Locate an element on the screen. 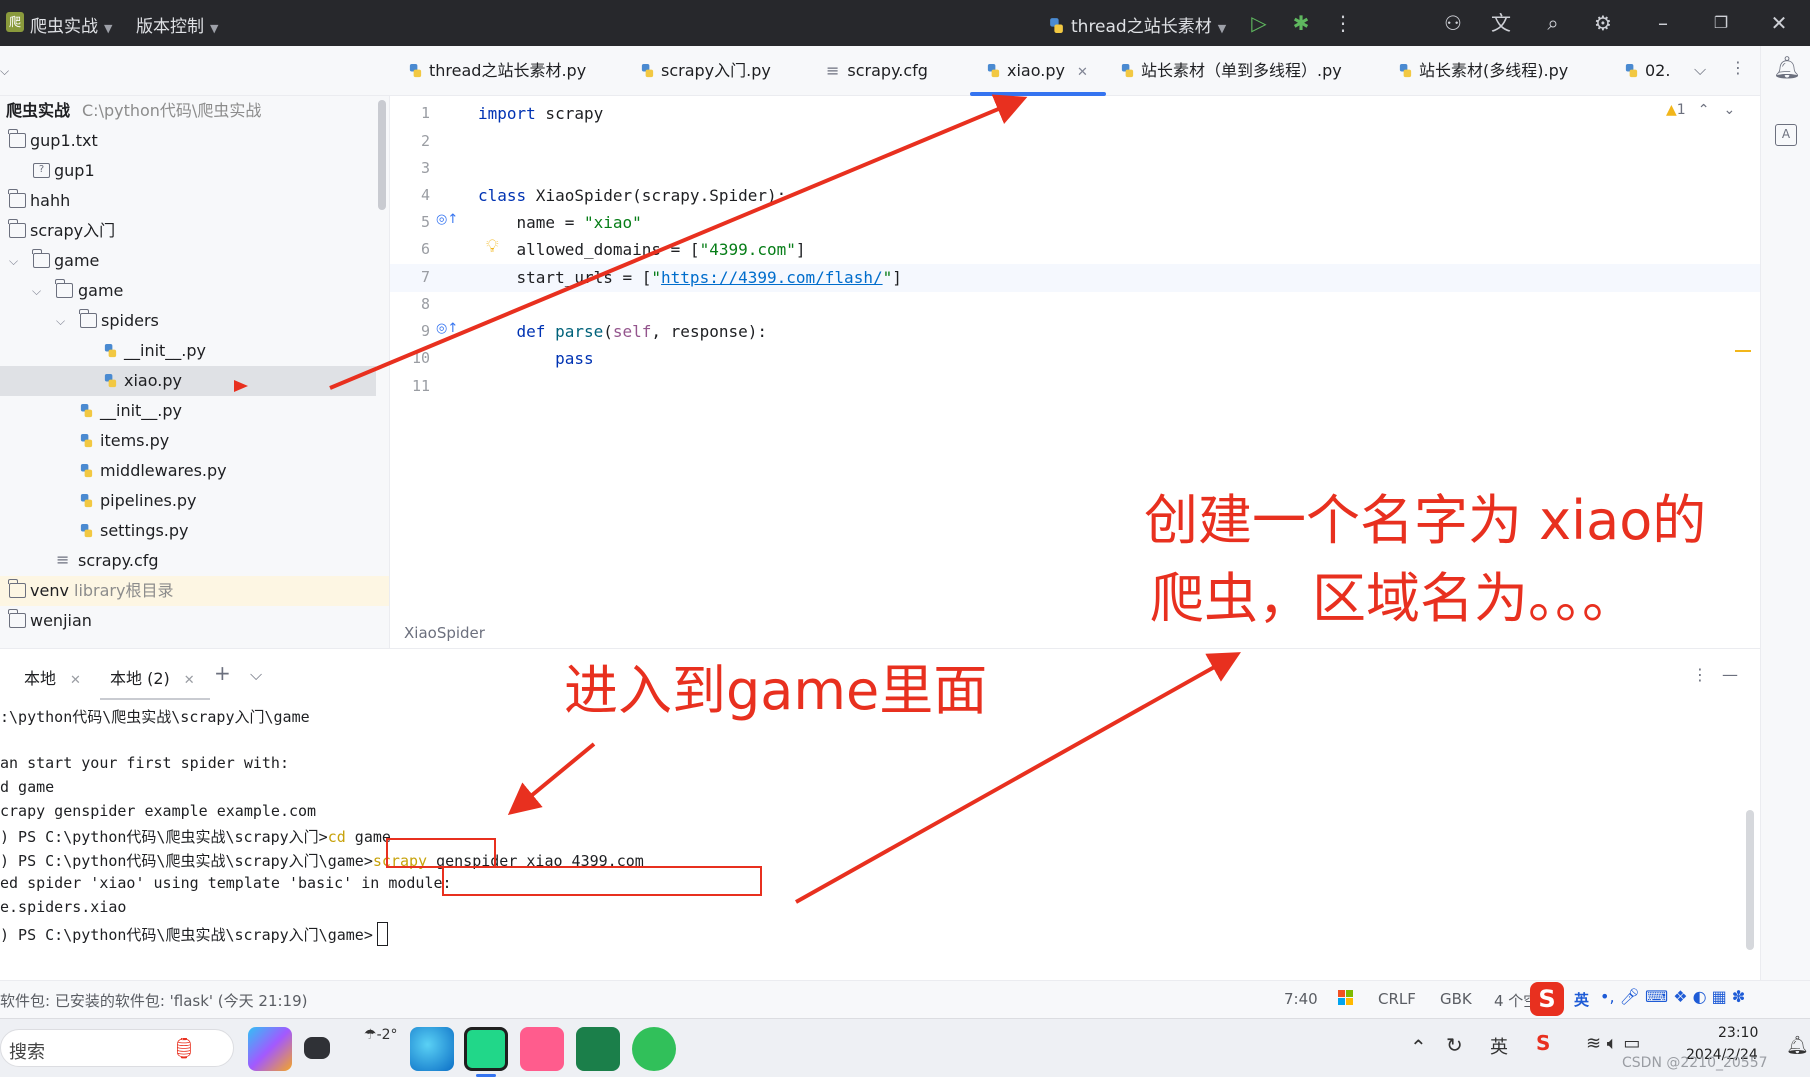  tree-item-label: settings.py is located at coordinates (144, 530).